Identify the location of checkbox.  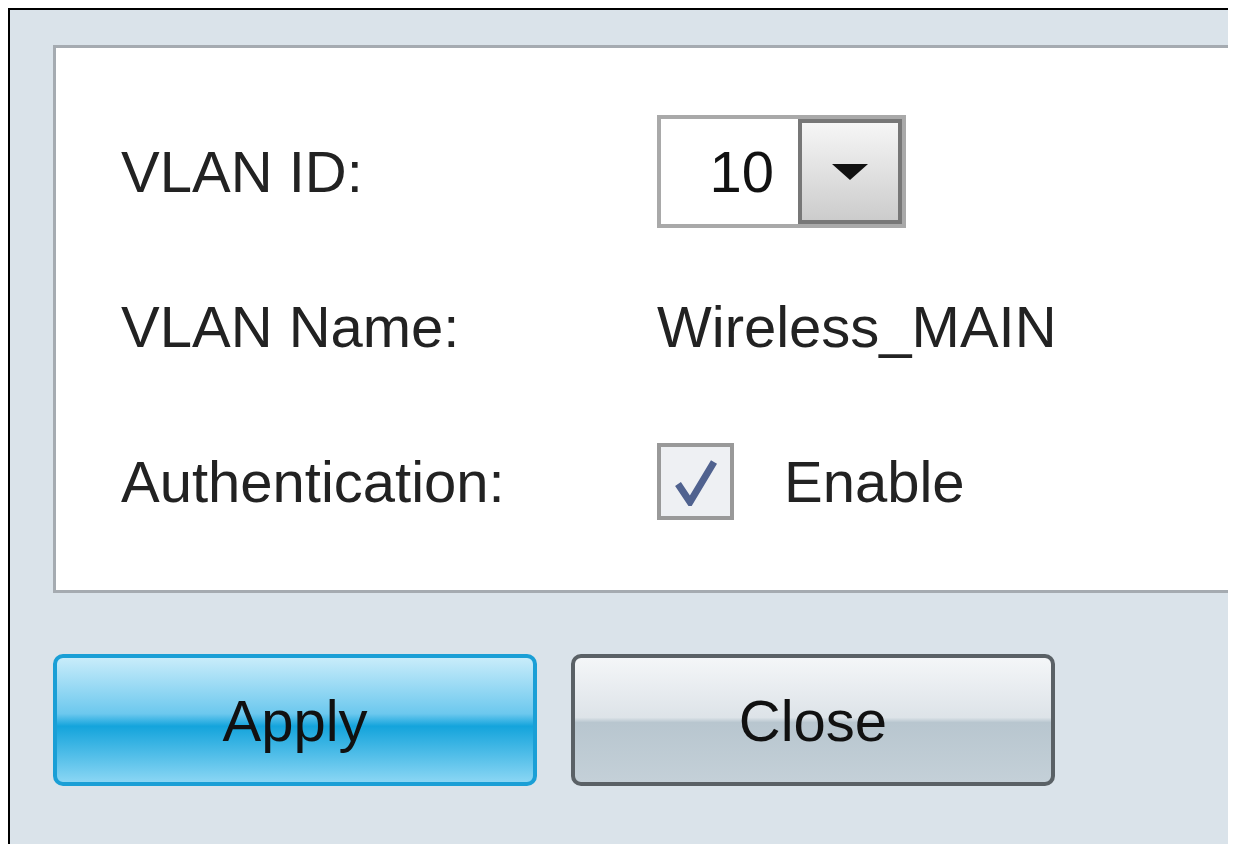
(695, 481).